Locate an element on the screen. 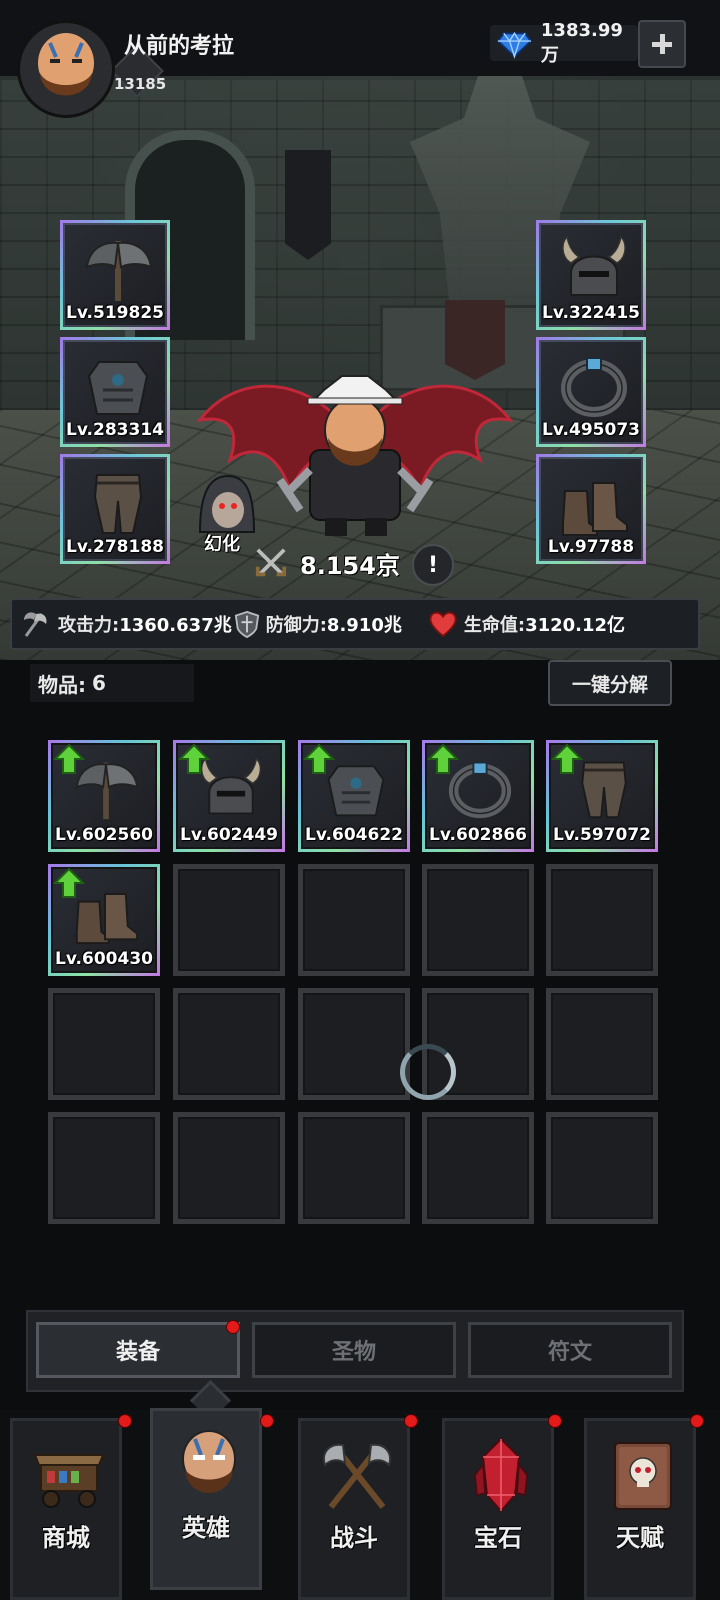 The image size is (720, 1600). defense-stat: 防御力: 8.910兆 is located at coordinates (318, 624).